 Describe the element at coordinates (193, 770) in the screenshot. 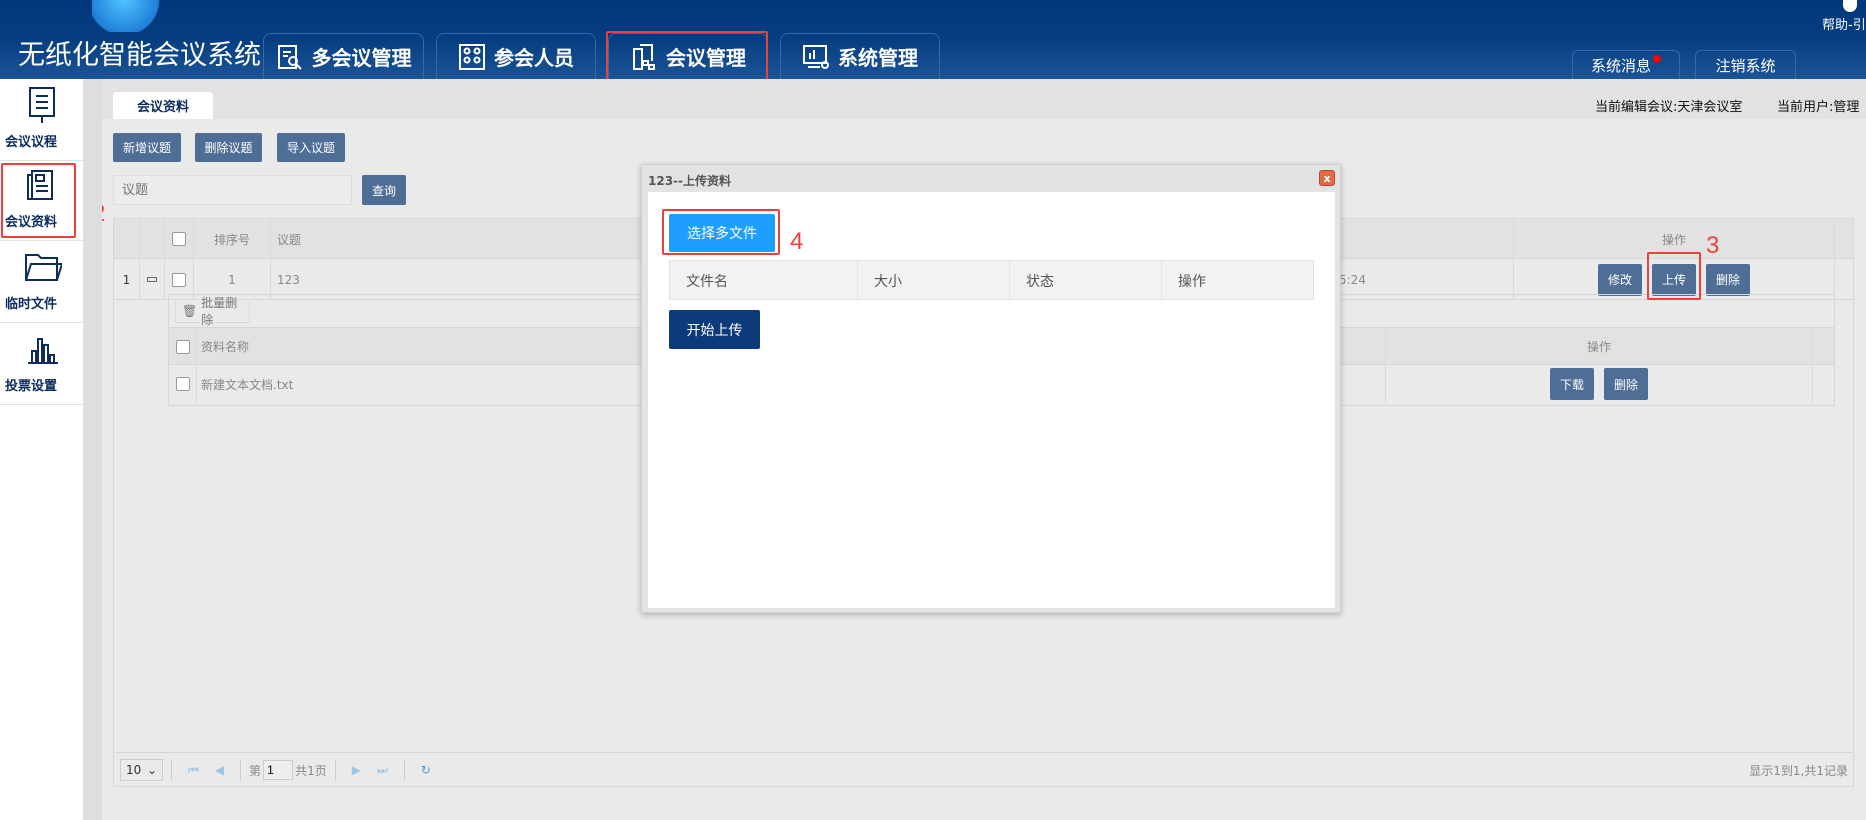

I see `first-page-icon: ⏮` at that location.